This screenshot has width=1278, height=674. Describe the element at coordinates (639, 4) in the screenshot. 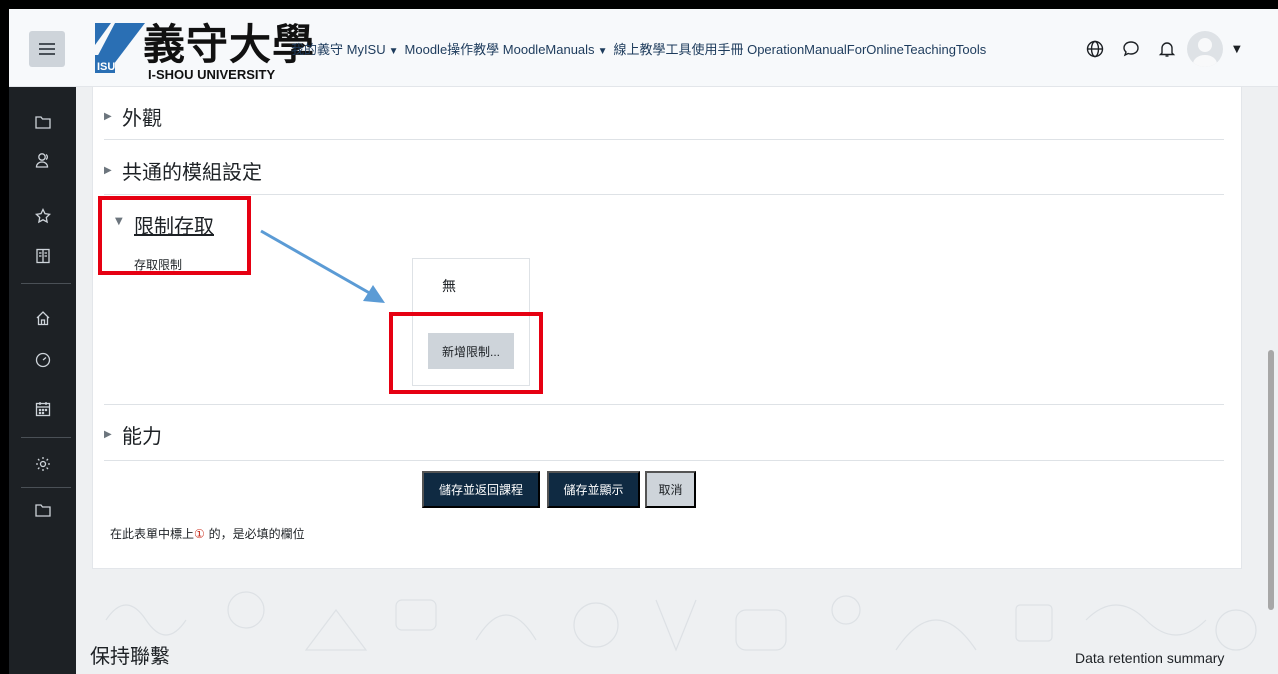

I see `screenshot-frame-top` at that location.